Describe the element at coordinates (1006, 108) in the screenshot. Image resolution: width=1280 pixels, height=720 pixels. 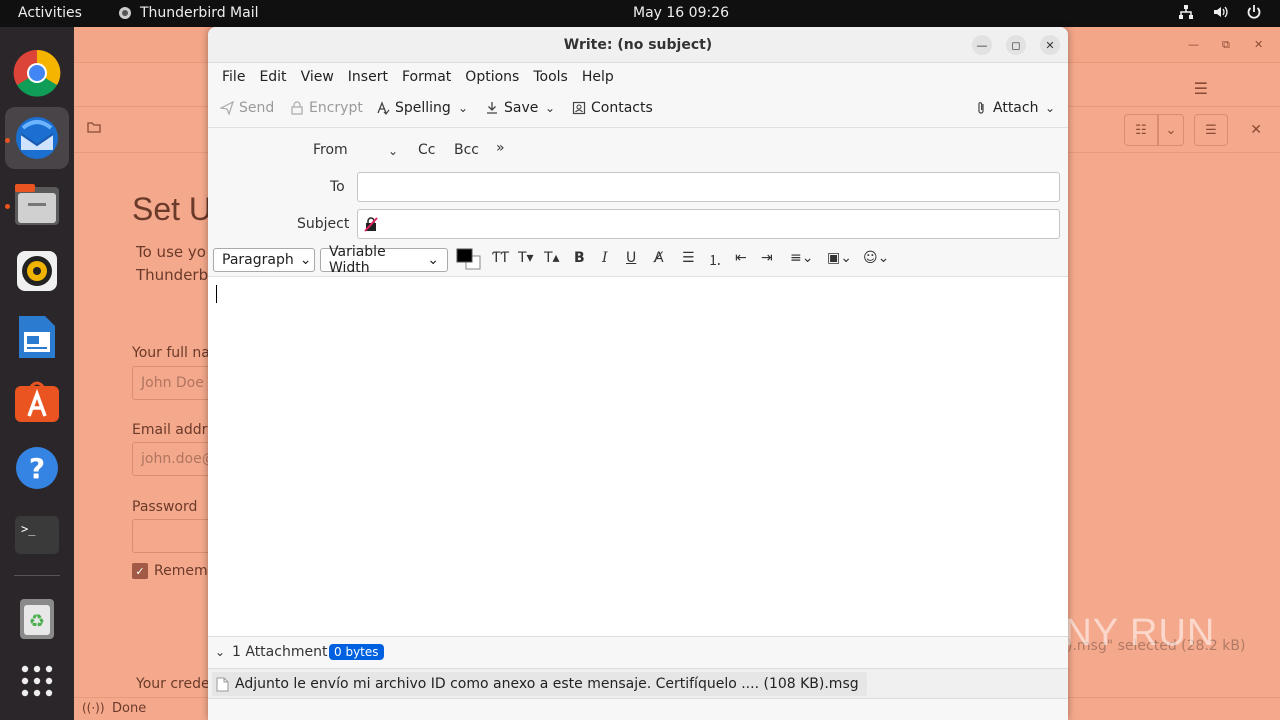
I see `attach-button: Attach` at that location.